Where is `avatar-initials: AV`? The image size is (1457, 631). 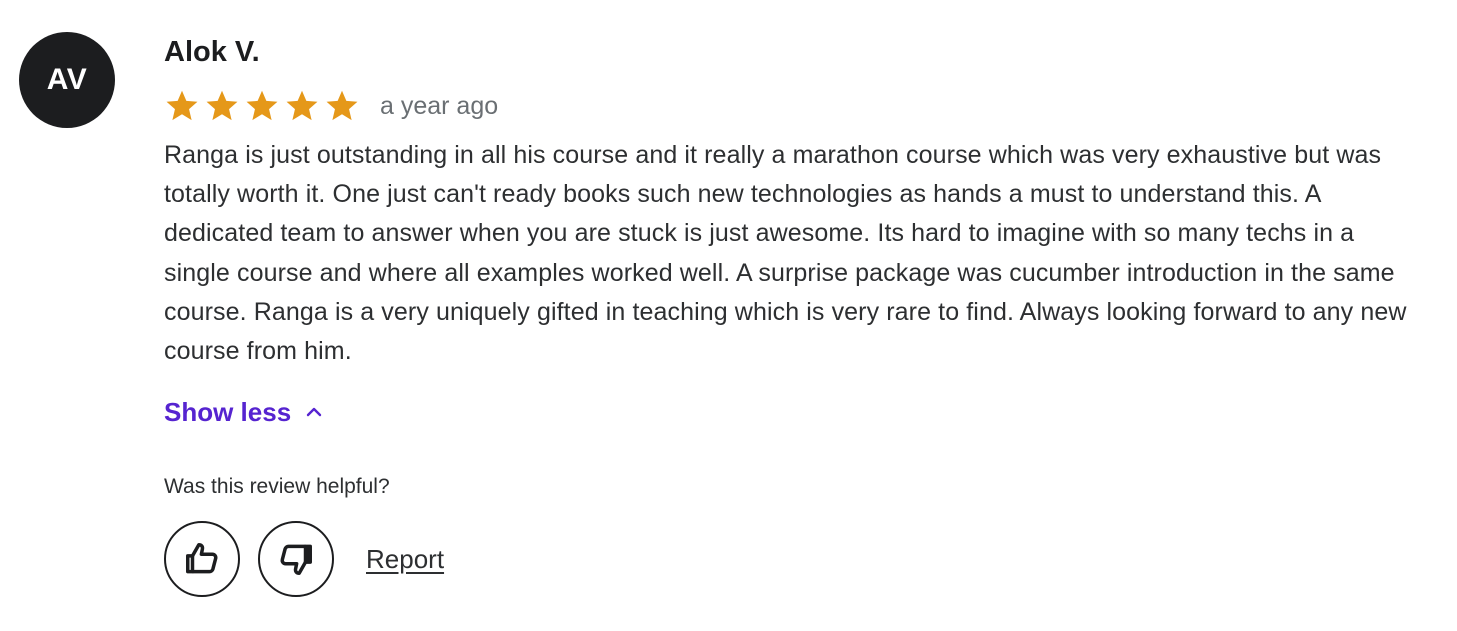
avatar-initials: AV is located at coordinates (67, 79).